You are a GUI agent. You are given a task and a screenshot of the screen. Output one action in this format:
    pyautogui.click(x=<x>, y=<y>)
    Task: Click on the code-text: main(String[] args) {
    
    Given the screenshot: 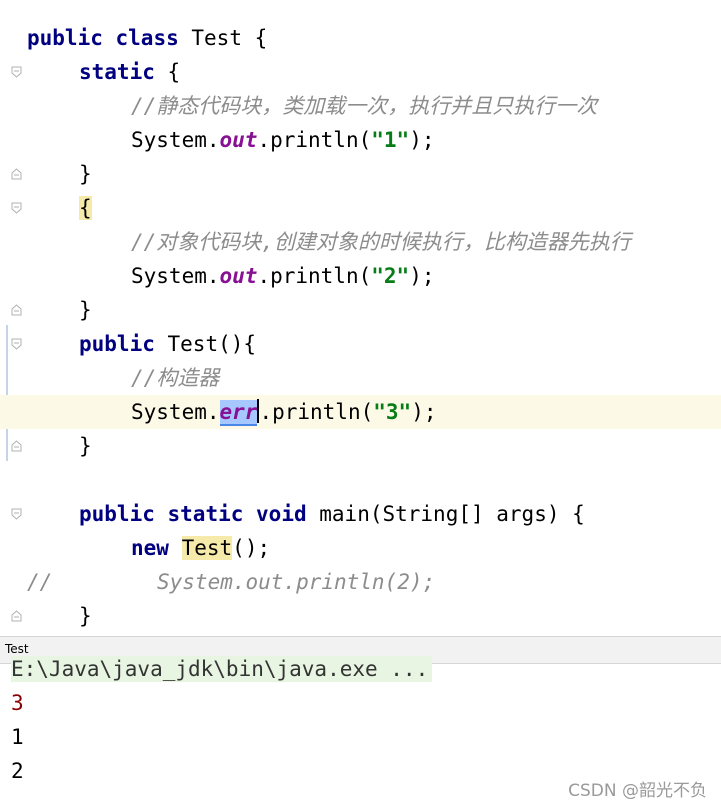 What is the action you would take?
    pyautogui.click(x=452, y=514)
    